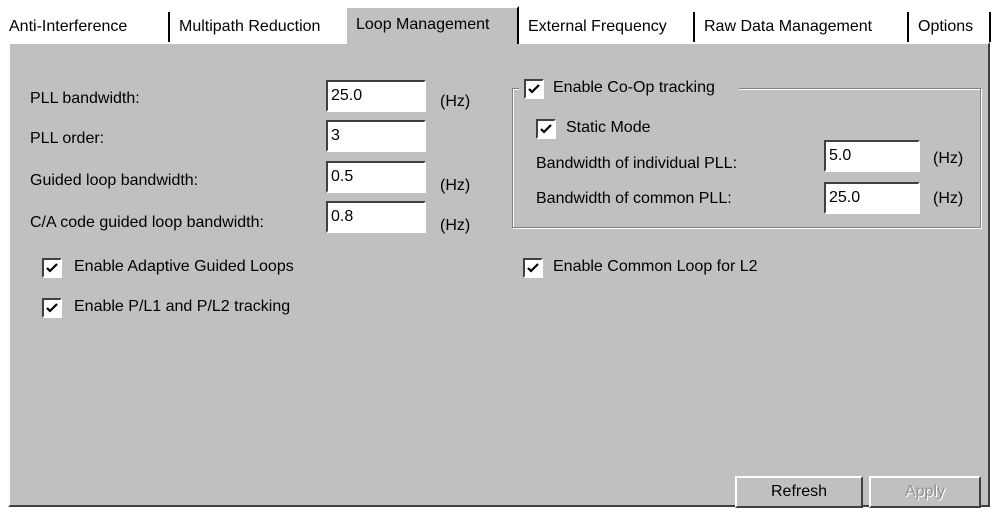 Image resolution: width=998 pixels, height=512 pixels. I want to click on static-mode-label: Static Mode, so click(608, 127).